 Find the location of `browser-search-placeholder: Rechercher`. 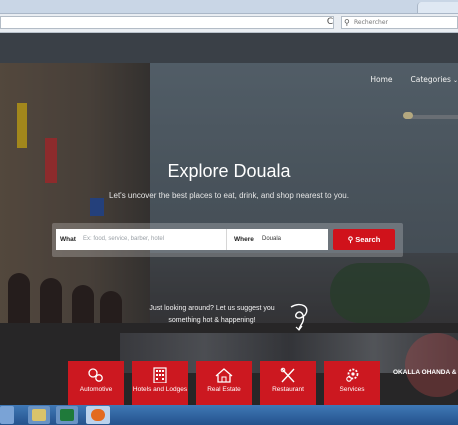

browser-search-placeholder: Rechercher is located at coordinates (371, 22).